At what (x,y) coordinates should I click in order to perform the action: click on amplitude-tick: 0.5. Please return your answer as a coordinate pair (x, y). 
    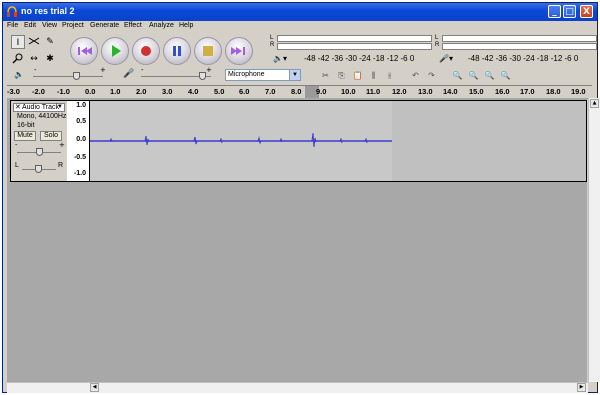
    Looking at the image, I should click on (81, 121).